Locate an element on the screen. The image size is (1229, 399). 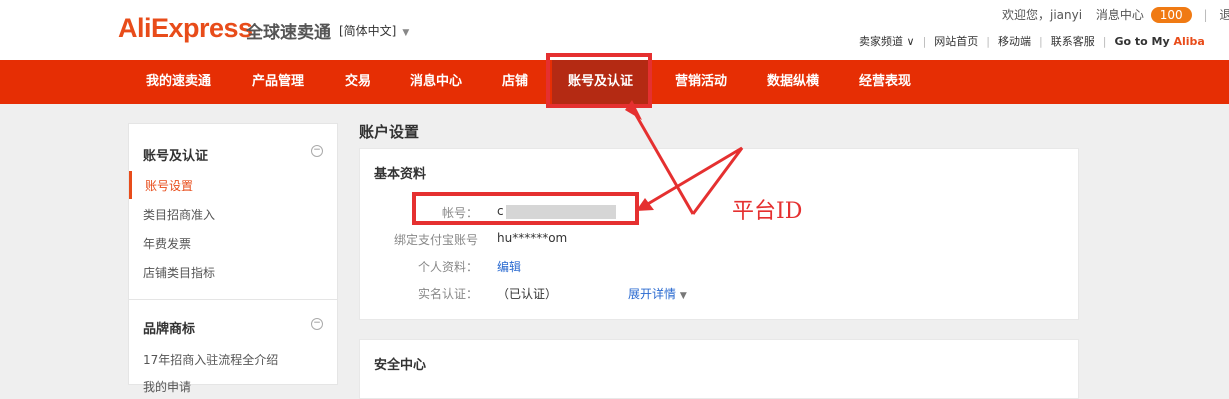
expand-details-label: 展开详情 is located at coordinates (652, 294).